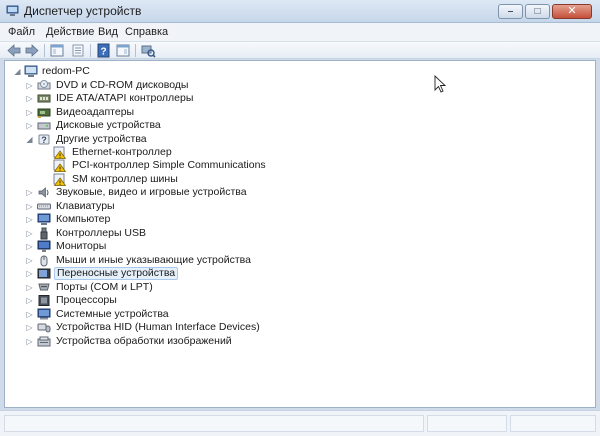  Describe the element at coordinates (295, 112) in the screenshot. I see `tree-item: ▷ Видеоадаптеры` at that location.